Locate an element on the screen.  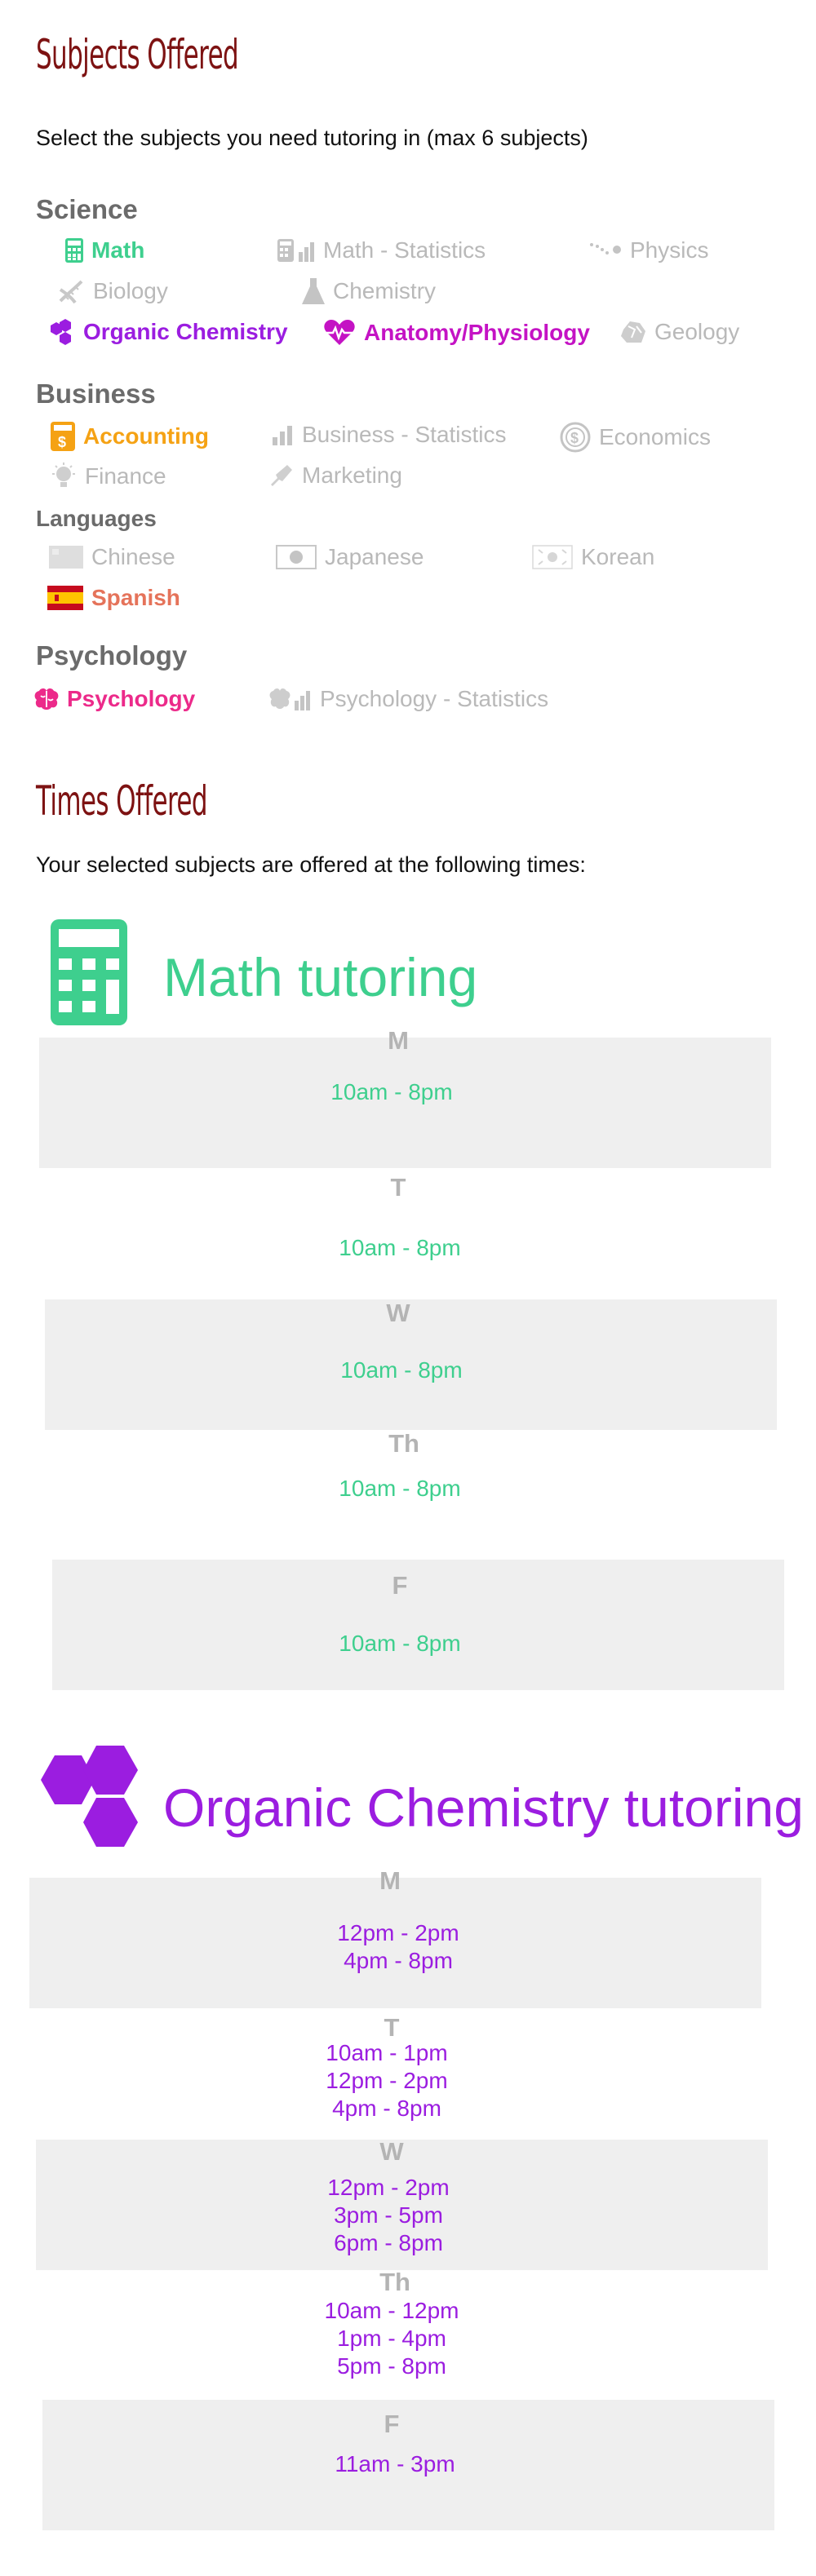
subject-label: Geology is located at coordinates (697, 331).